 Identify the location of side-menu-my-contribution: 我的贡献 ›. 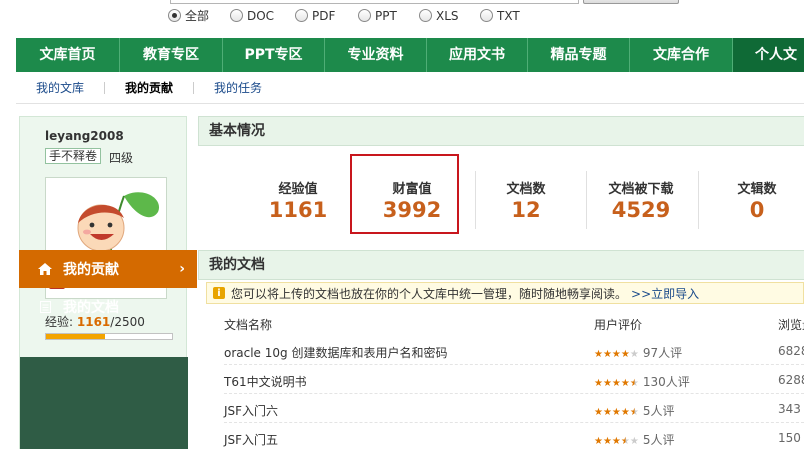
(108, 269).